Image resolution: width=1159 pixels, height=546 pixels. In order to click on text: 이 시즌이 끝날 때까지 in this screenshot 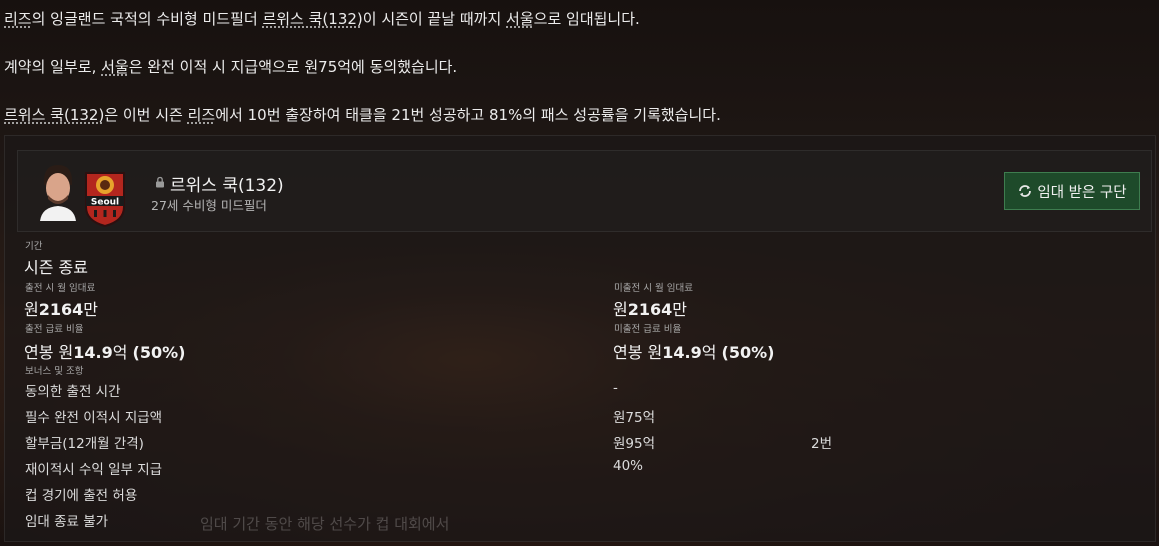, I will do `click(434, 19)`.